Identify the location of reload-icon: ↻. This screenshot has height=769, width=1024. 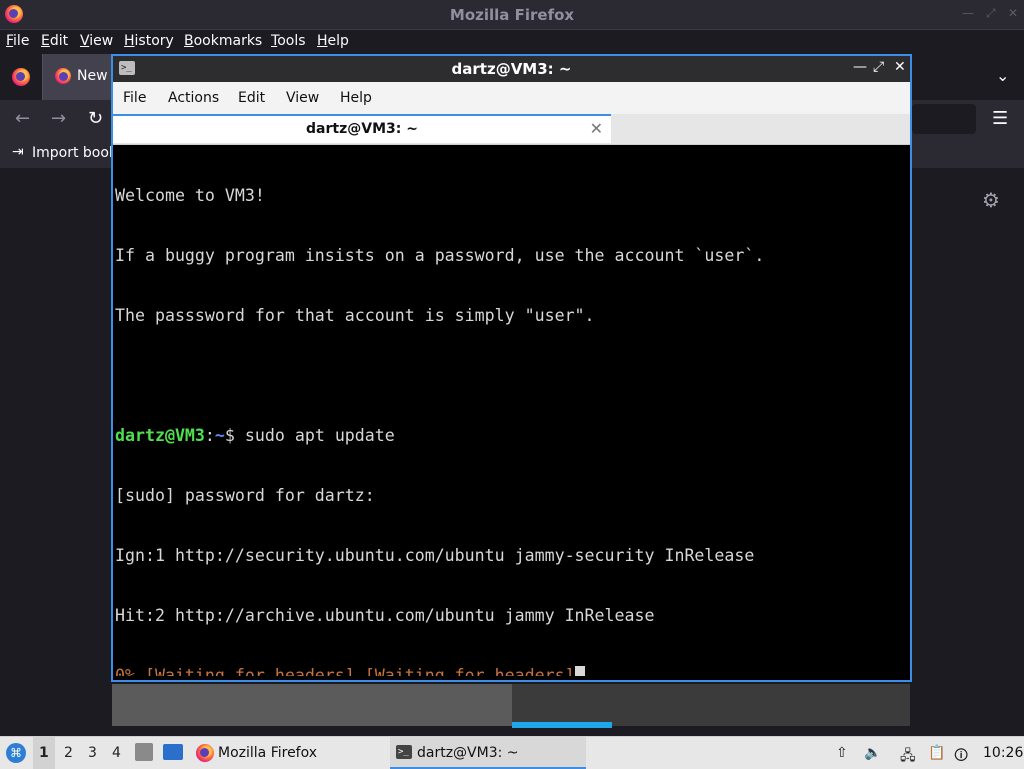
(95, 118).